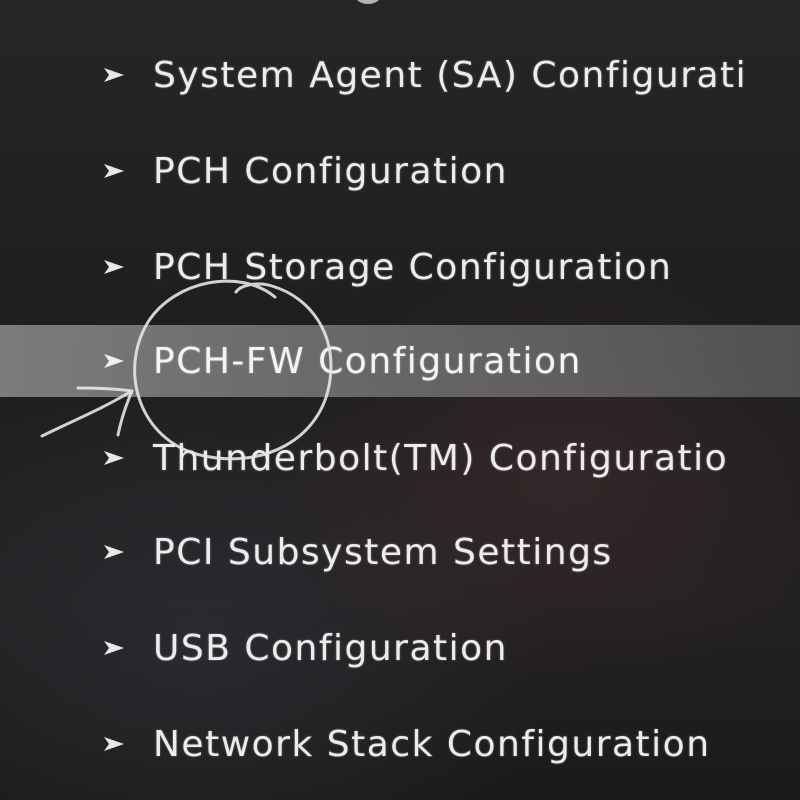 This screenshot has width=800, height=800. What do you see at coordinates (330, 648) in the screenshot?
I see `menu-item-label: USB Configuration` at bounding box center [330, 648].